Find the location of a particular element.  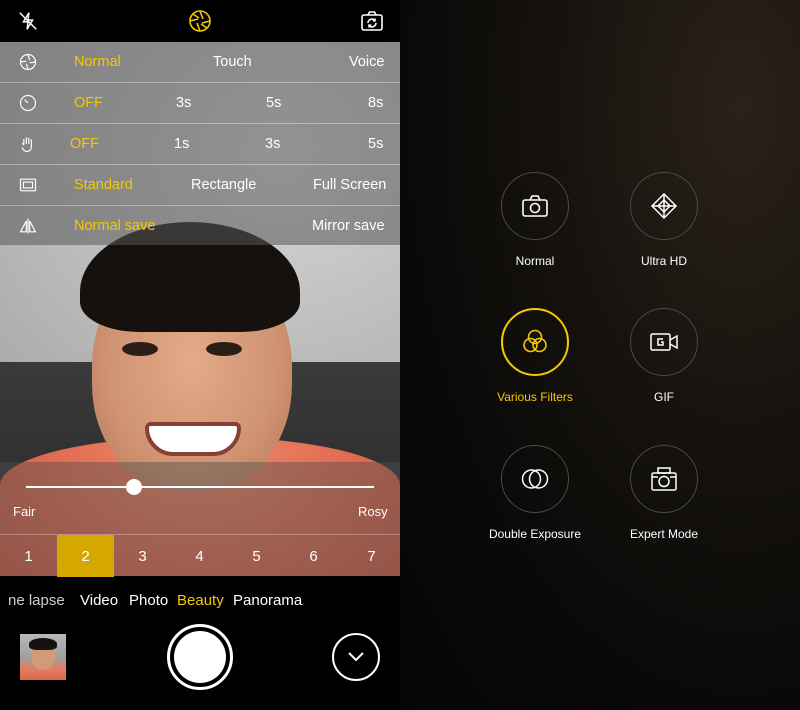

mode-tile-double-exposure: Double Exposure is located at coordinates (535, 493).